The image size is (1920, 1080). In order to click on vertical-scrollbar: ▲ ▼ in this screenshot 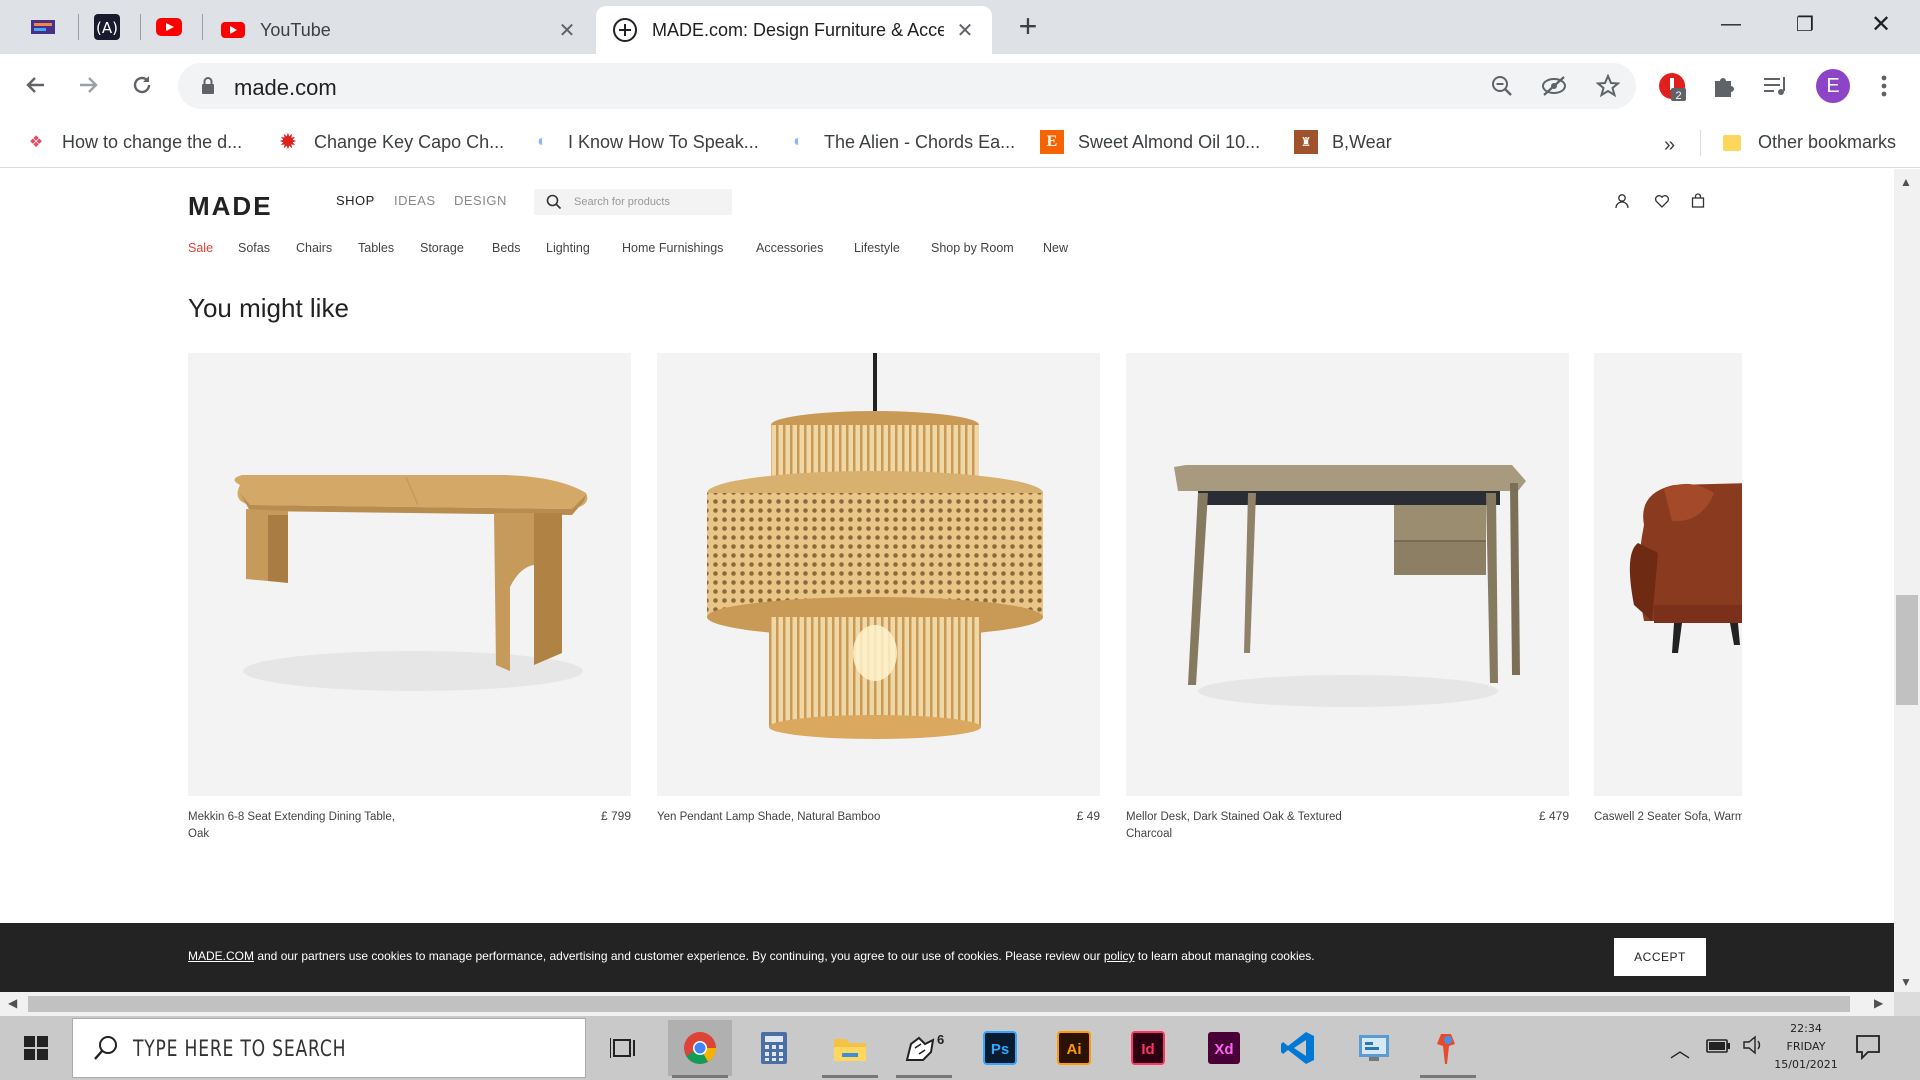, I will do `click(1907, 580)`.